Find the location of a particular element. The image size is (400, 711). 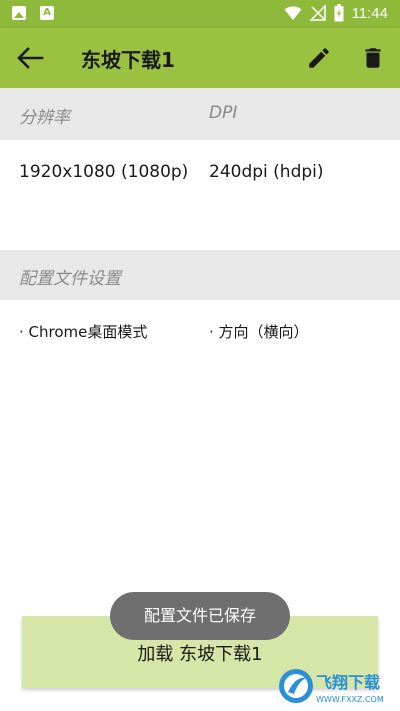

setting-item-orientation: · 方向（横向） is located at coordinates (259, 332).